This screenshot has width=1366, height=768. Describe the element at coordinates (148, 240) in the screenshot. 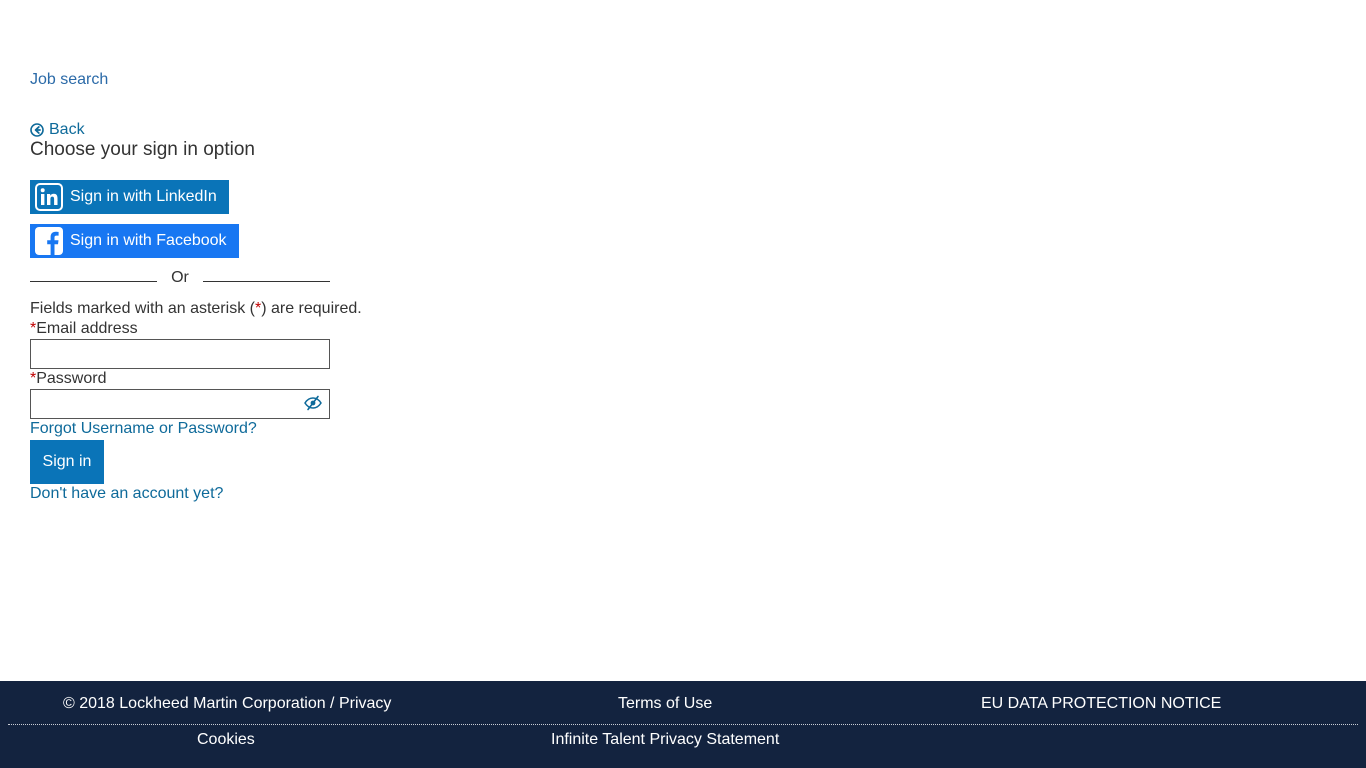

I see `facebook-button-label: Sign in with Facebook` at that location.